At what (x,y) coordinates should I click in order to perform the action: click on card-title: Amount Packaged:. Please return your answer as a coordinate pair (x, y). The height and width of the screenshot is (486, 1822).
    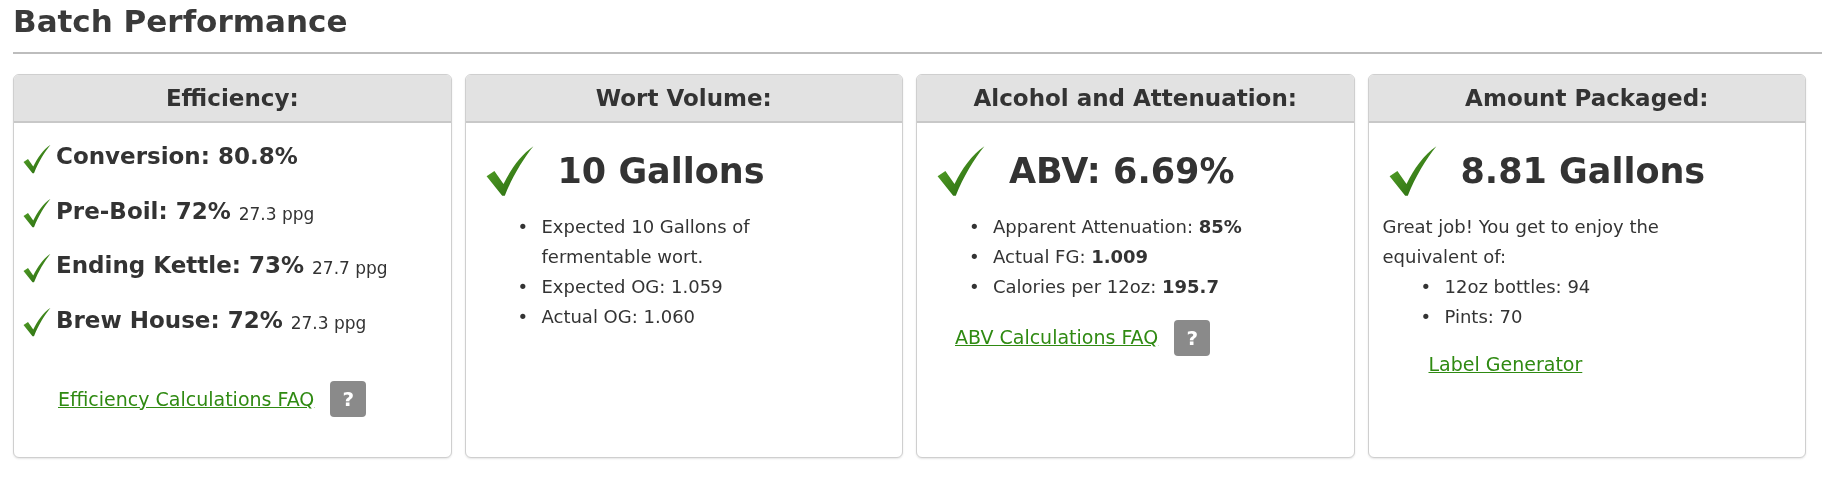
    Looking at the image, I should click on (1587, 98).